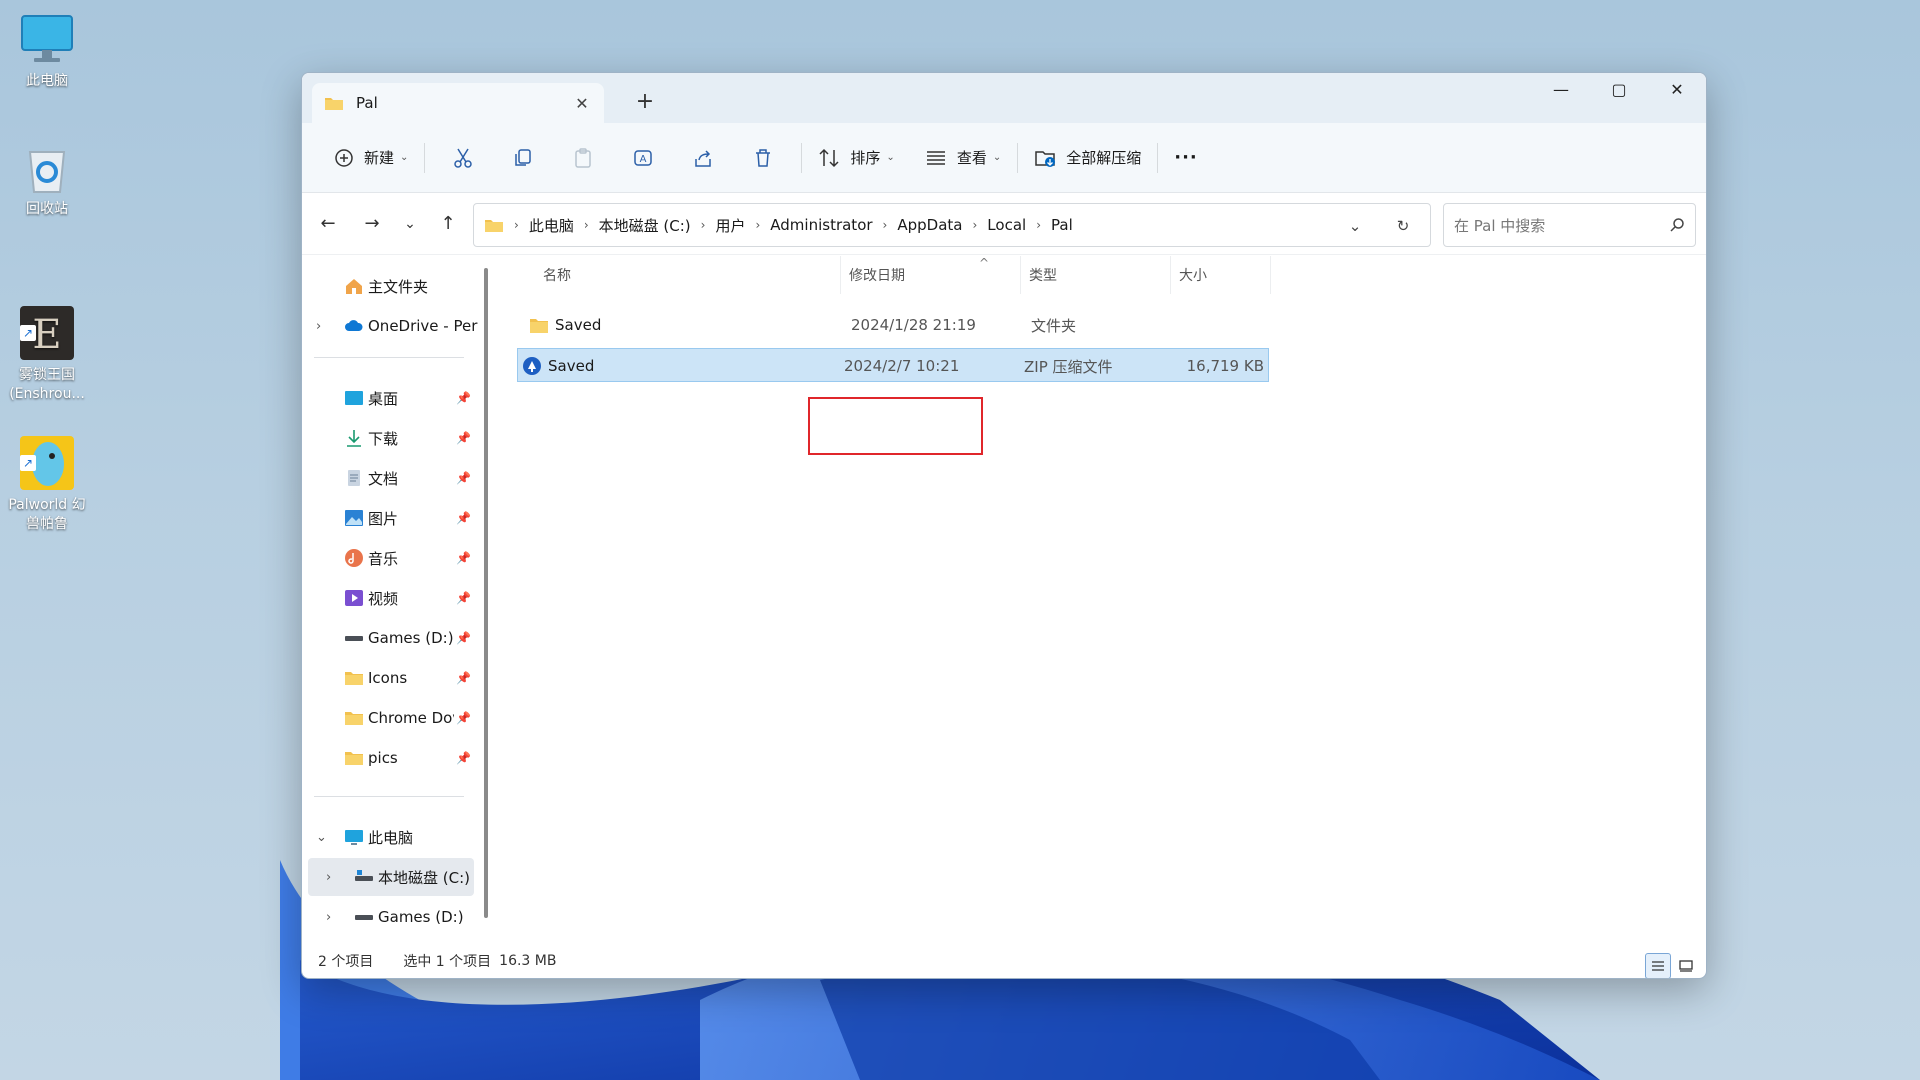 The height and width of the screenshot is (1080, 1920). Describe the element at coordinates (458, 103) in the screenshot. I see `tab-pal: Pal ✕` at that location.